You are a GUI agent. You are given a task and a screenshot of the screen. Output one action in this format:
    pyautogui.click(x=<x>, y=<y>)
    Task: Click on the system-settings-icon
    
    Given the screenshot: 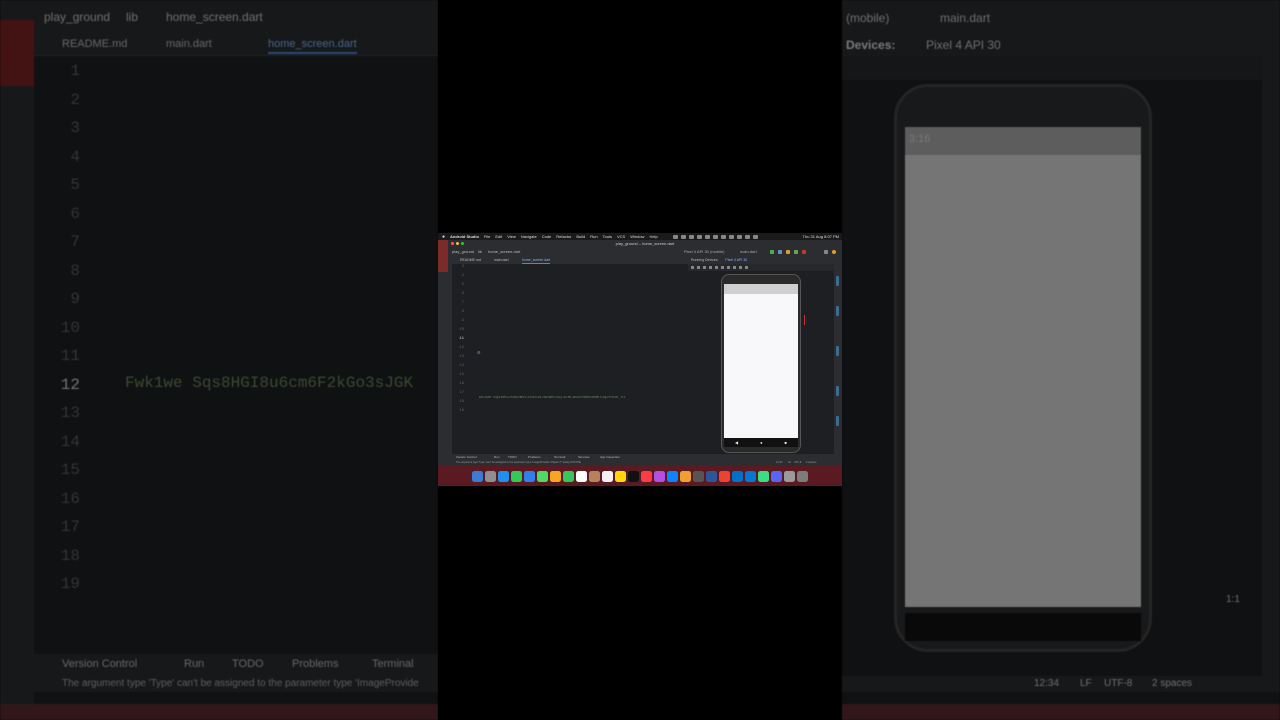 What is the action you would take?
    pyautogui.click(x=698, y=476)
    